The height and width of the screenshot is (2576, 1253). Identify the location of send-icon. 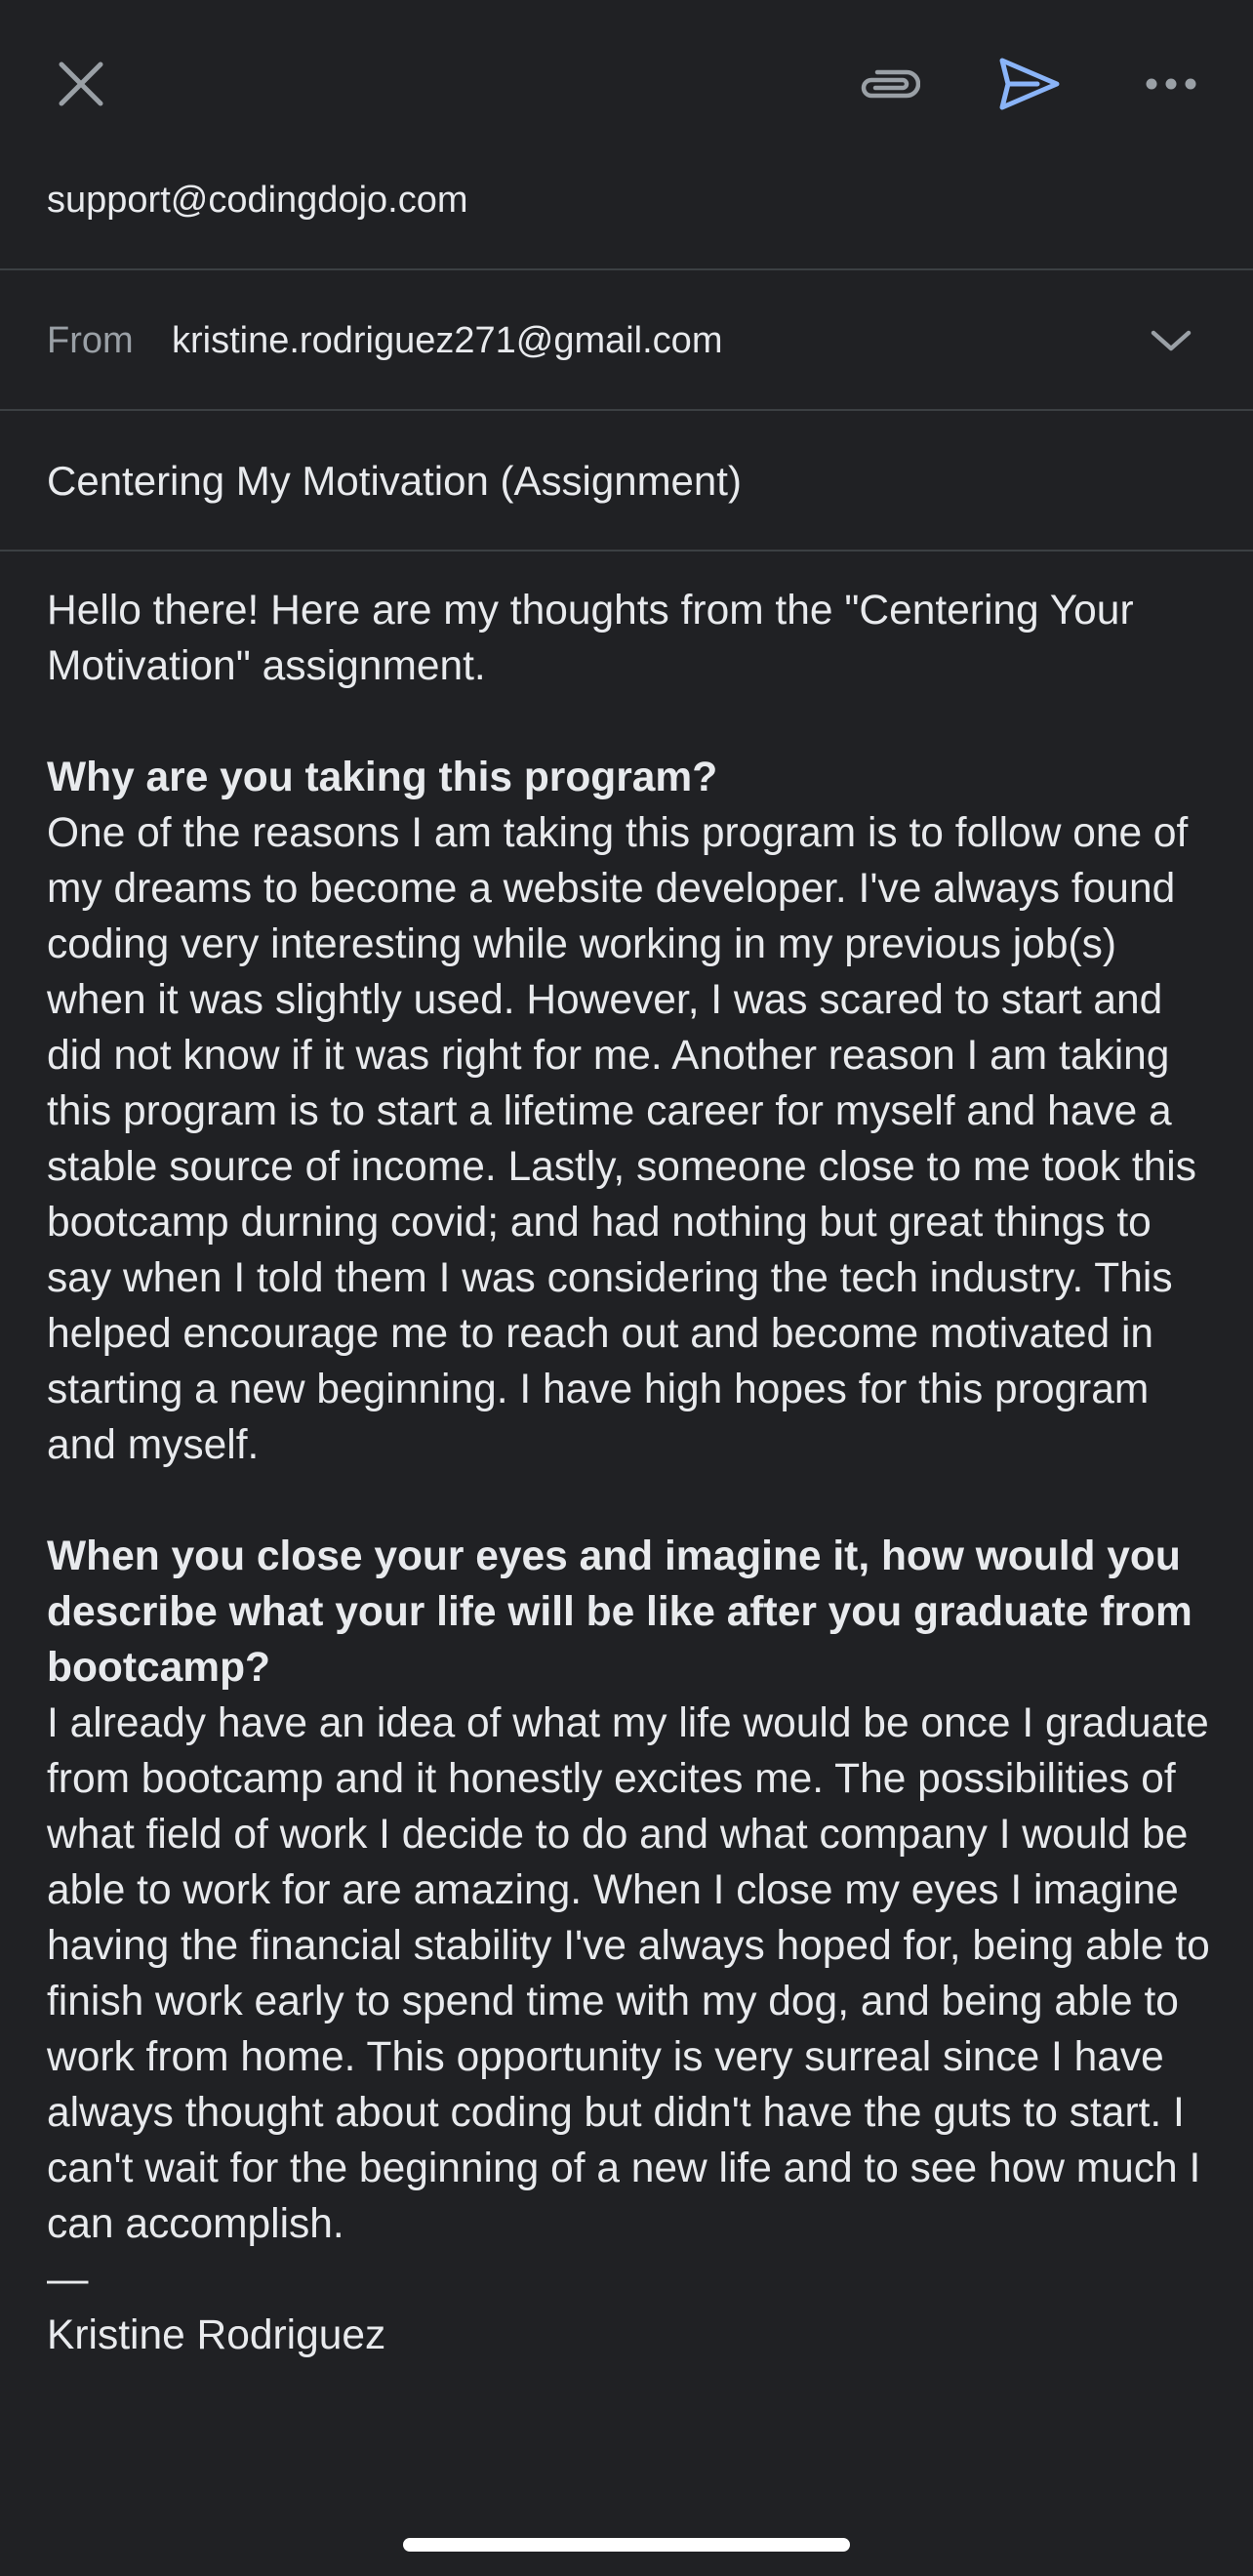
(1029, 84).